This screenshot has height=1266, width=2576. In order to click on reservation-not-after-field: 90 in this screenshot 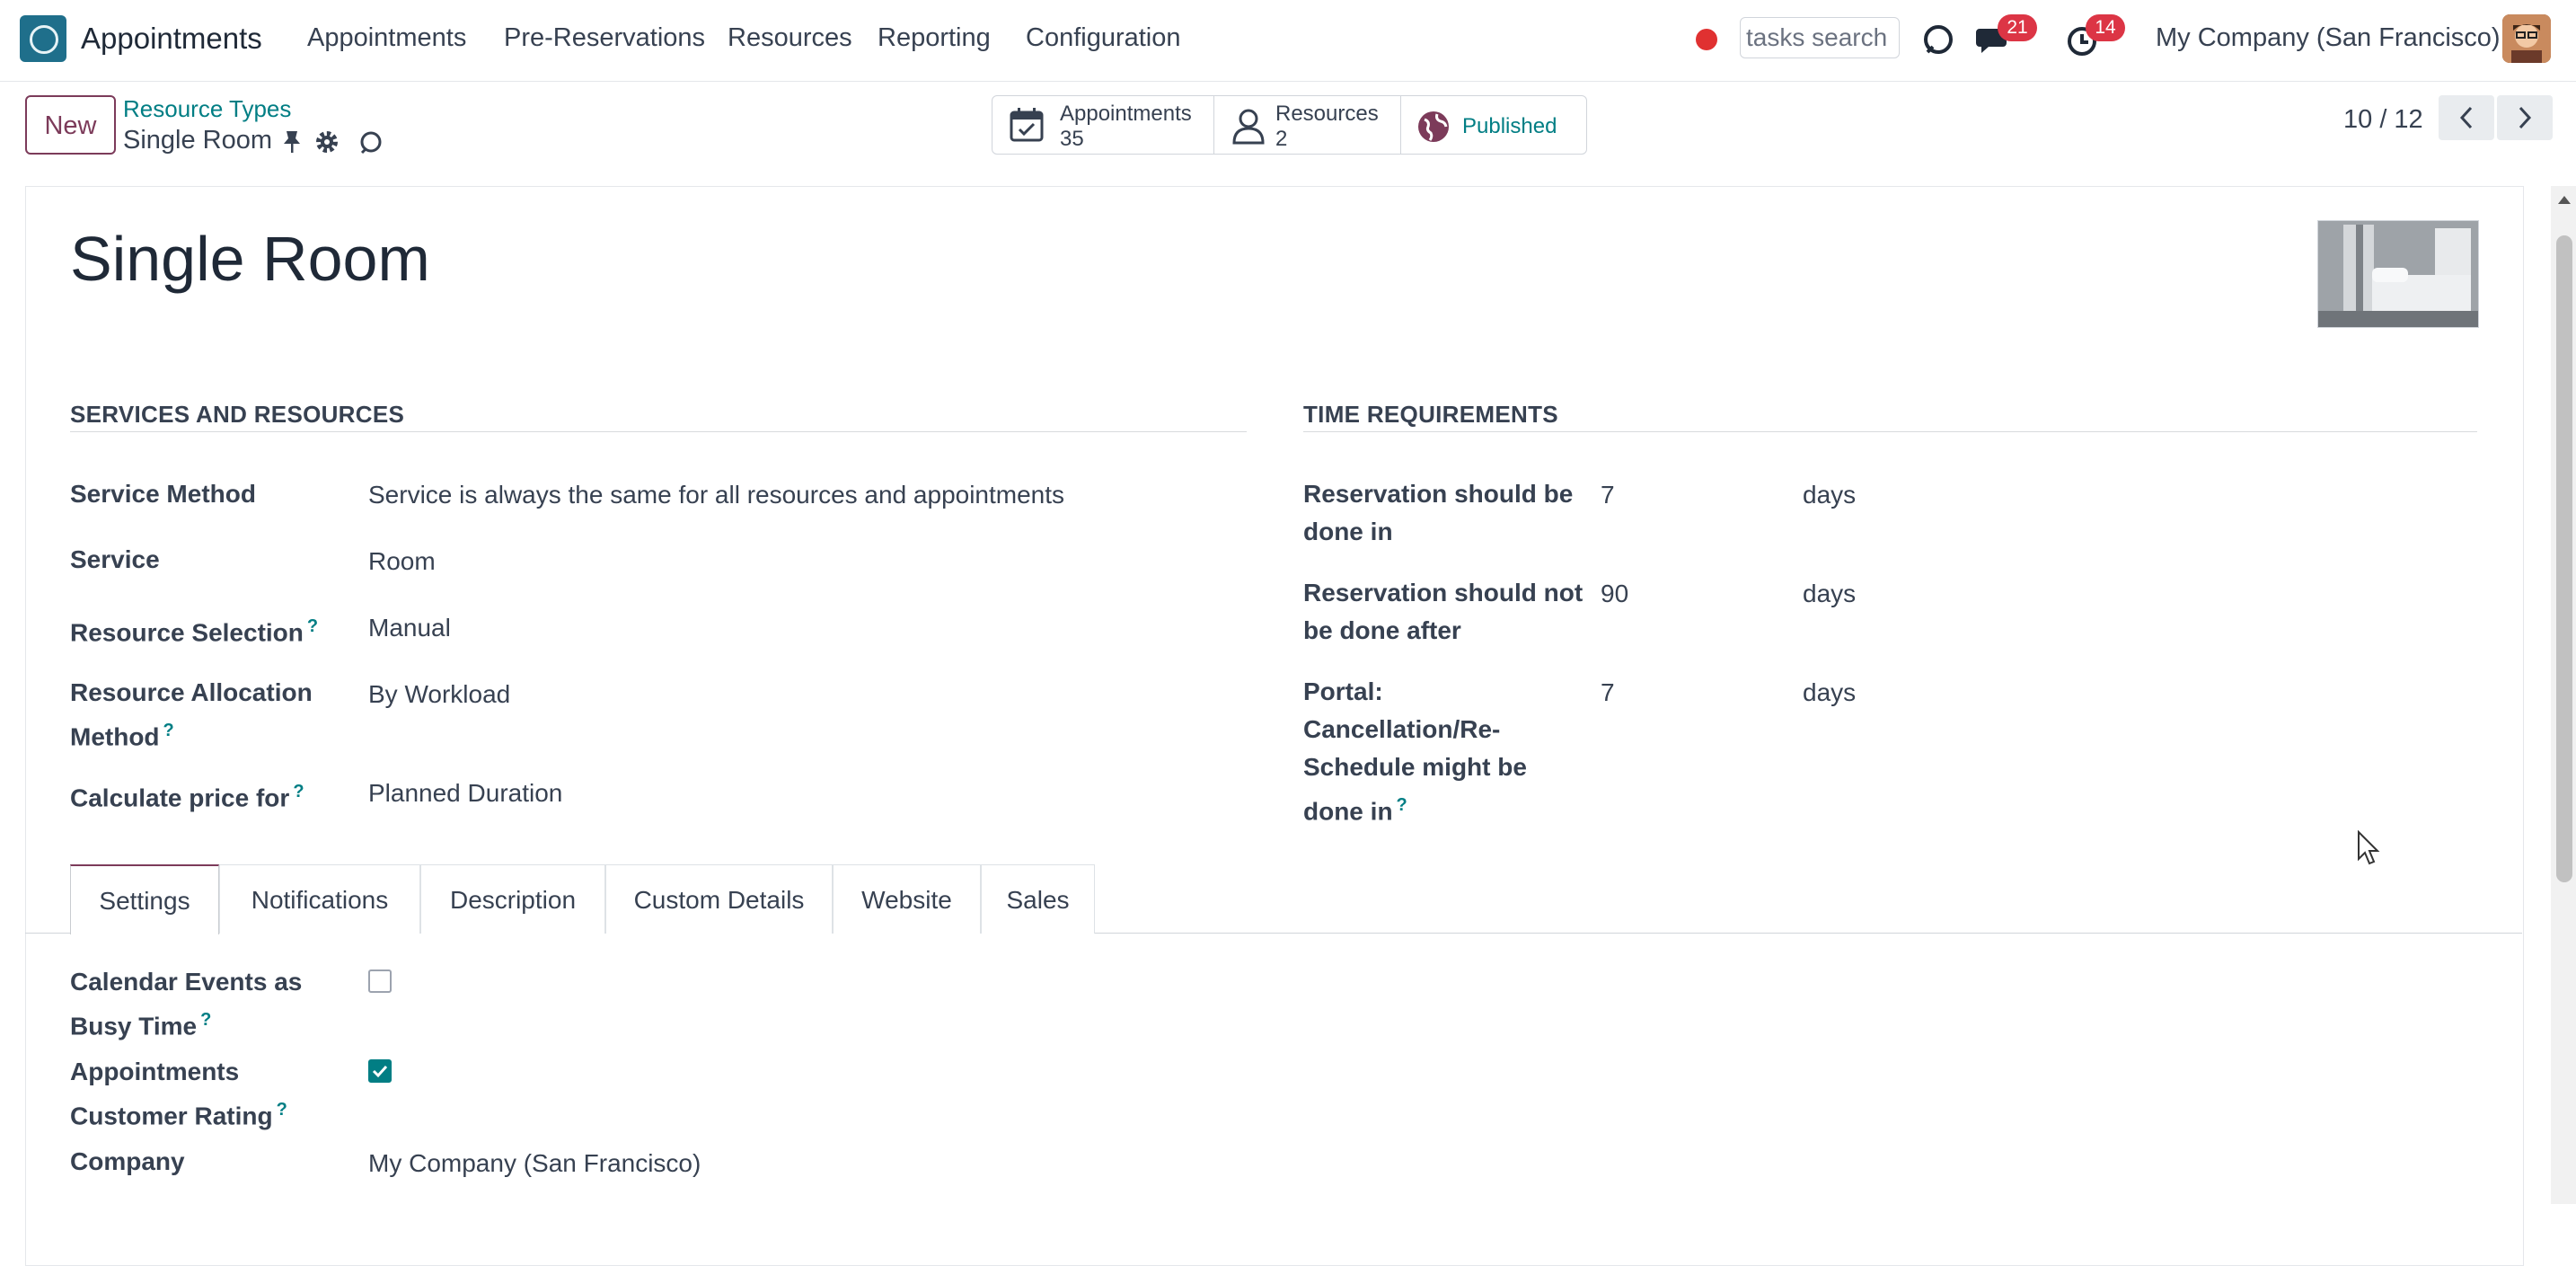, I will do `click(1614, 594)`.